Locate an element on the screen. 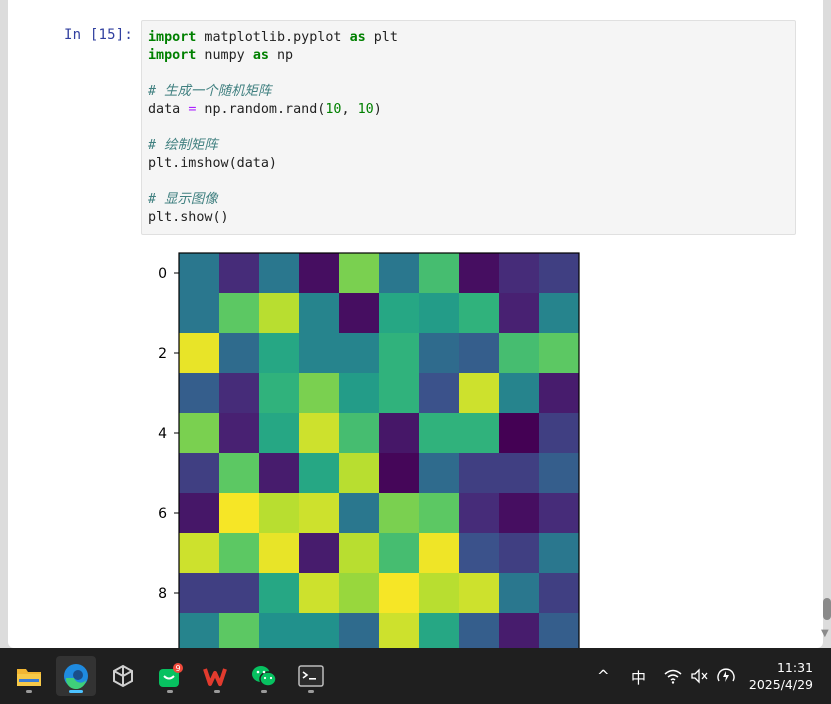 Image resolution: width=831 pixels, height=704 pixels. taskbar-wechat is located at coordinates (264, 676).